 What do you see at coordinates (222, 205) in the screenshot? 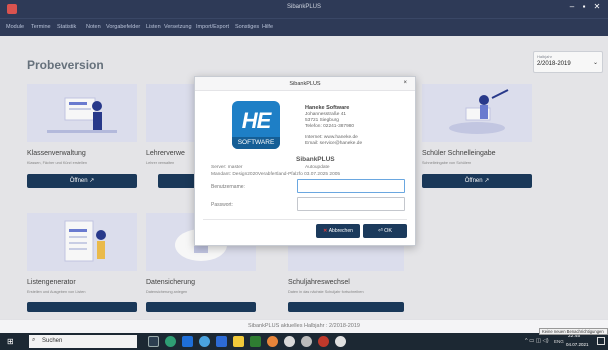
I see `password-label: Passwort:` at bounding box center [222, 205].